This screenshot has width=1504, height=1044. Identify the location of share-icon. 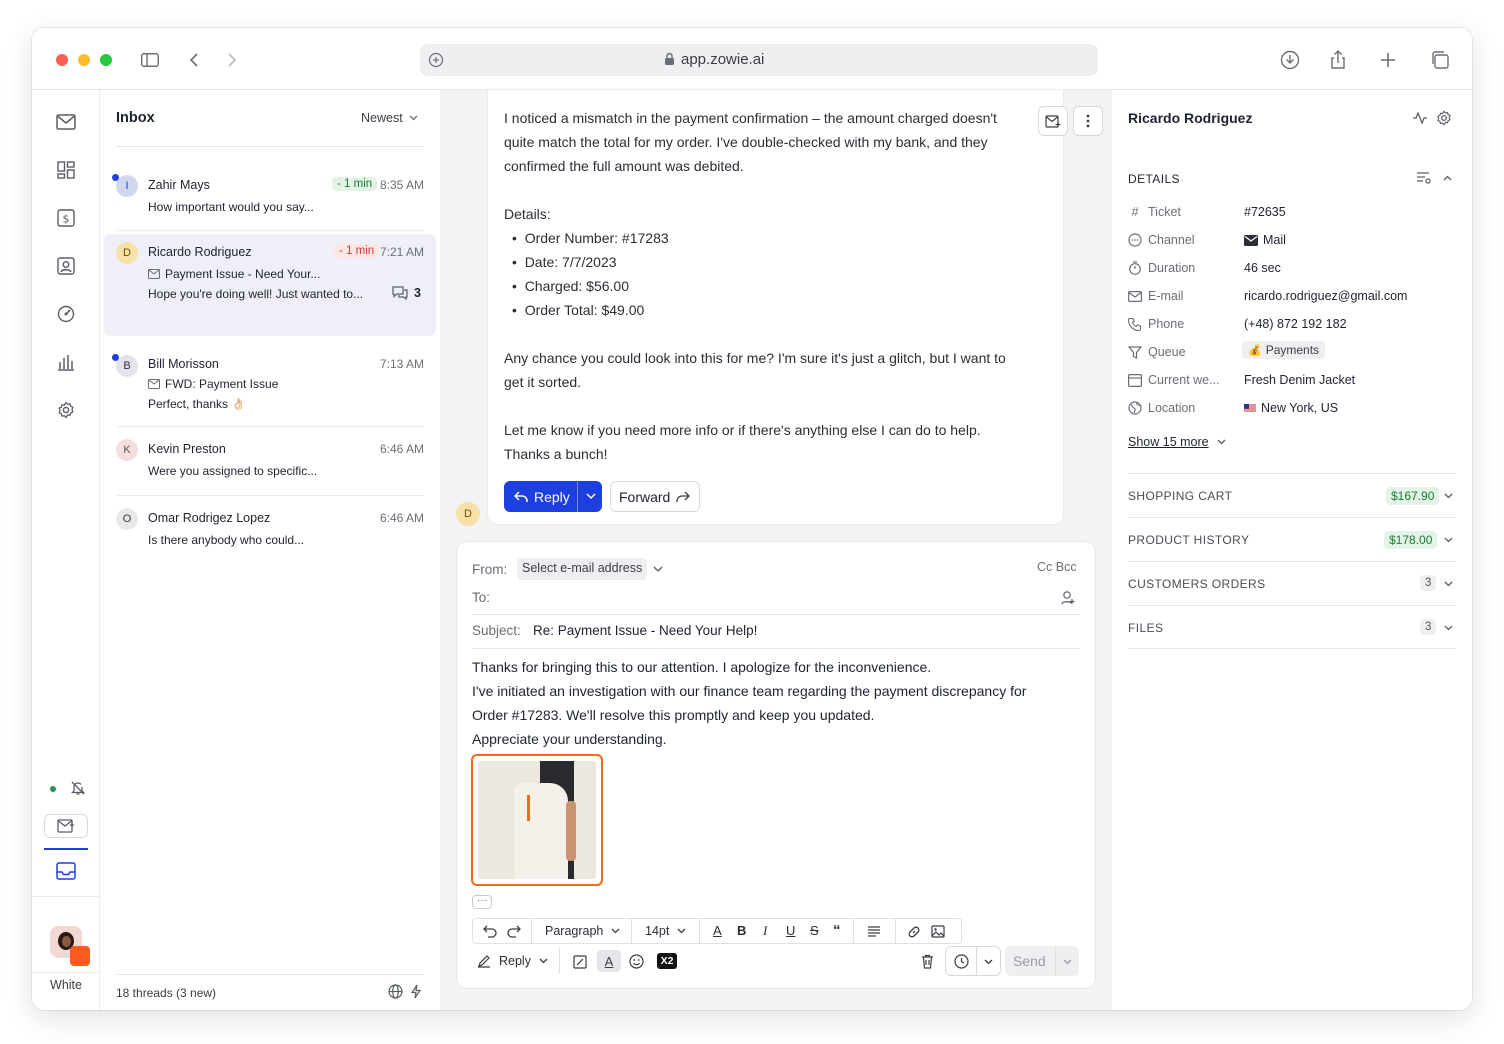
(1338, 60).